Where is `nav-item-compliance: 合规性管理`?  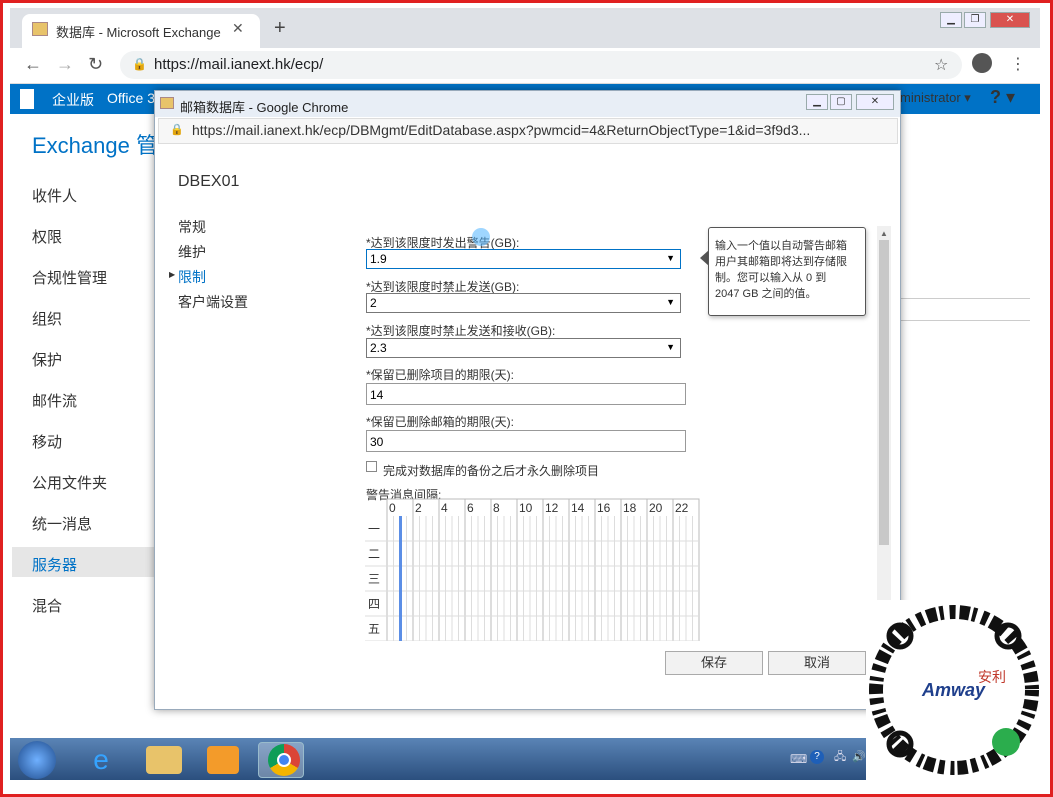
nav-item-compliance: 合规性管理 is located at coordinates (69, 277).